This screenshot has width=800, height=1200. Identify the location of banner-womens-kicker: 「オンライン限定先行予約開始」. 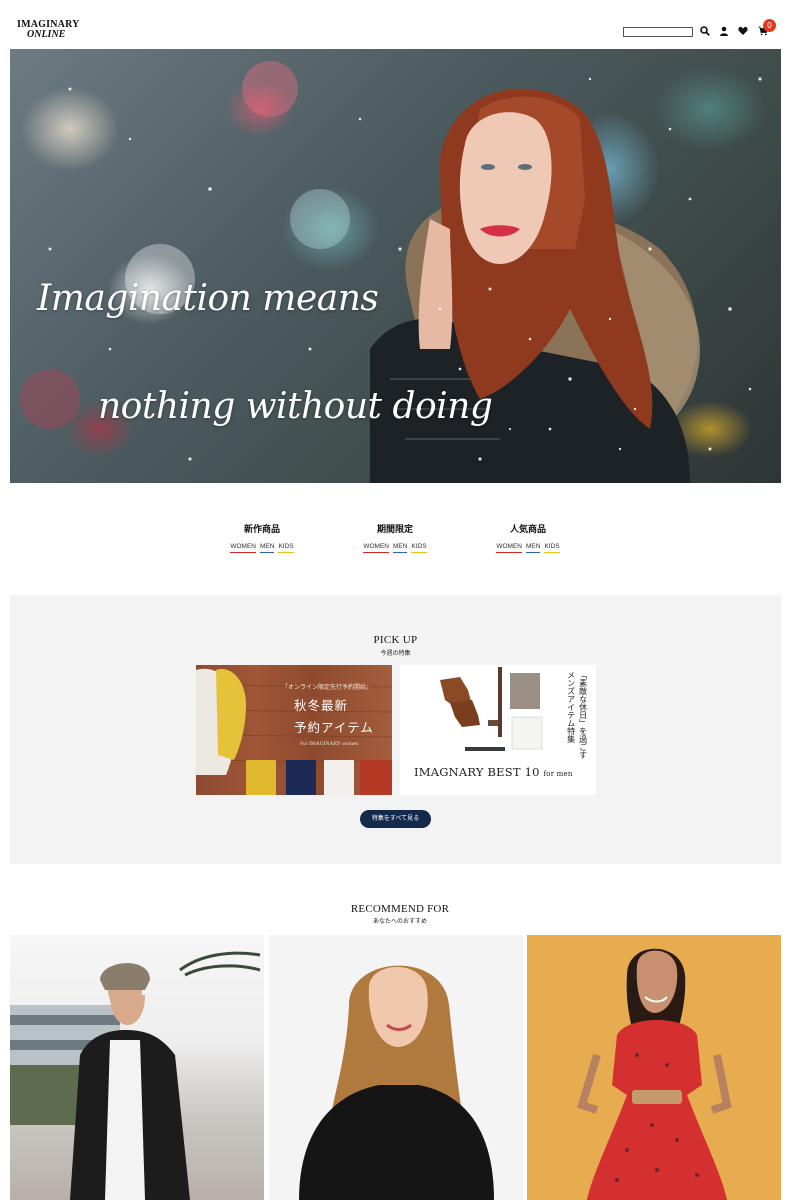
(327, 688).